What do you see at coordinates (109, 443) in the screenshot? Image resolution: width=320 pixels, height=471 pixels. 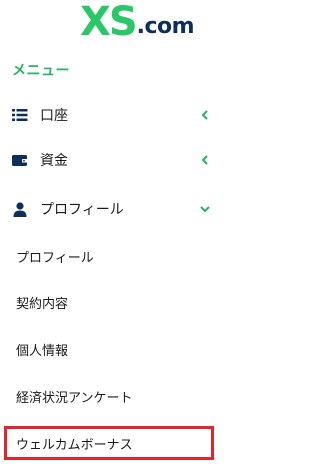 I see `highlight-box` at bounding box center [109, 443].